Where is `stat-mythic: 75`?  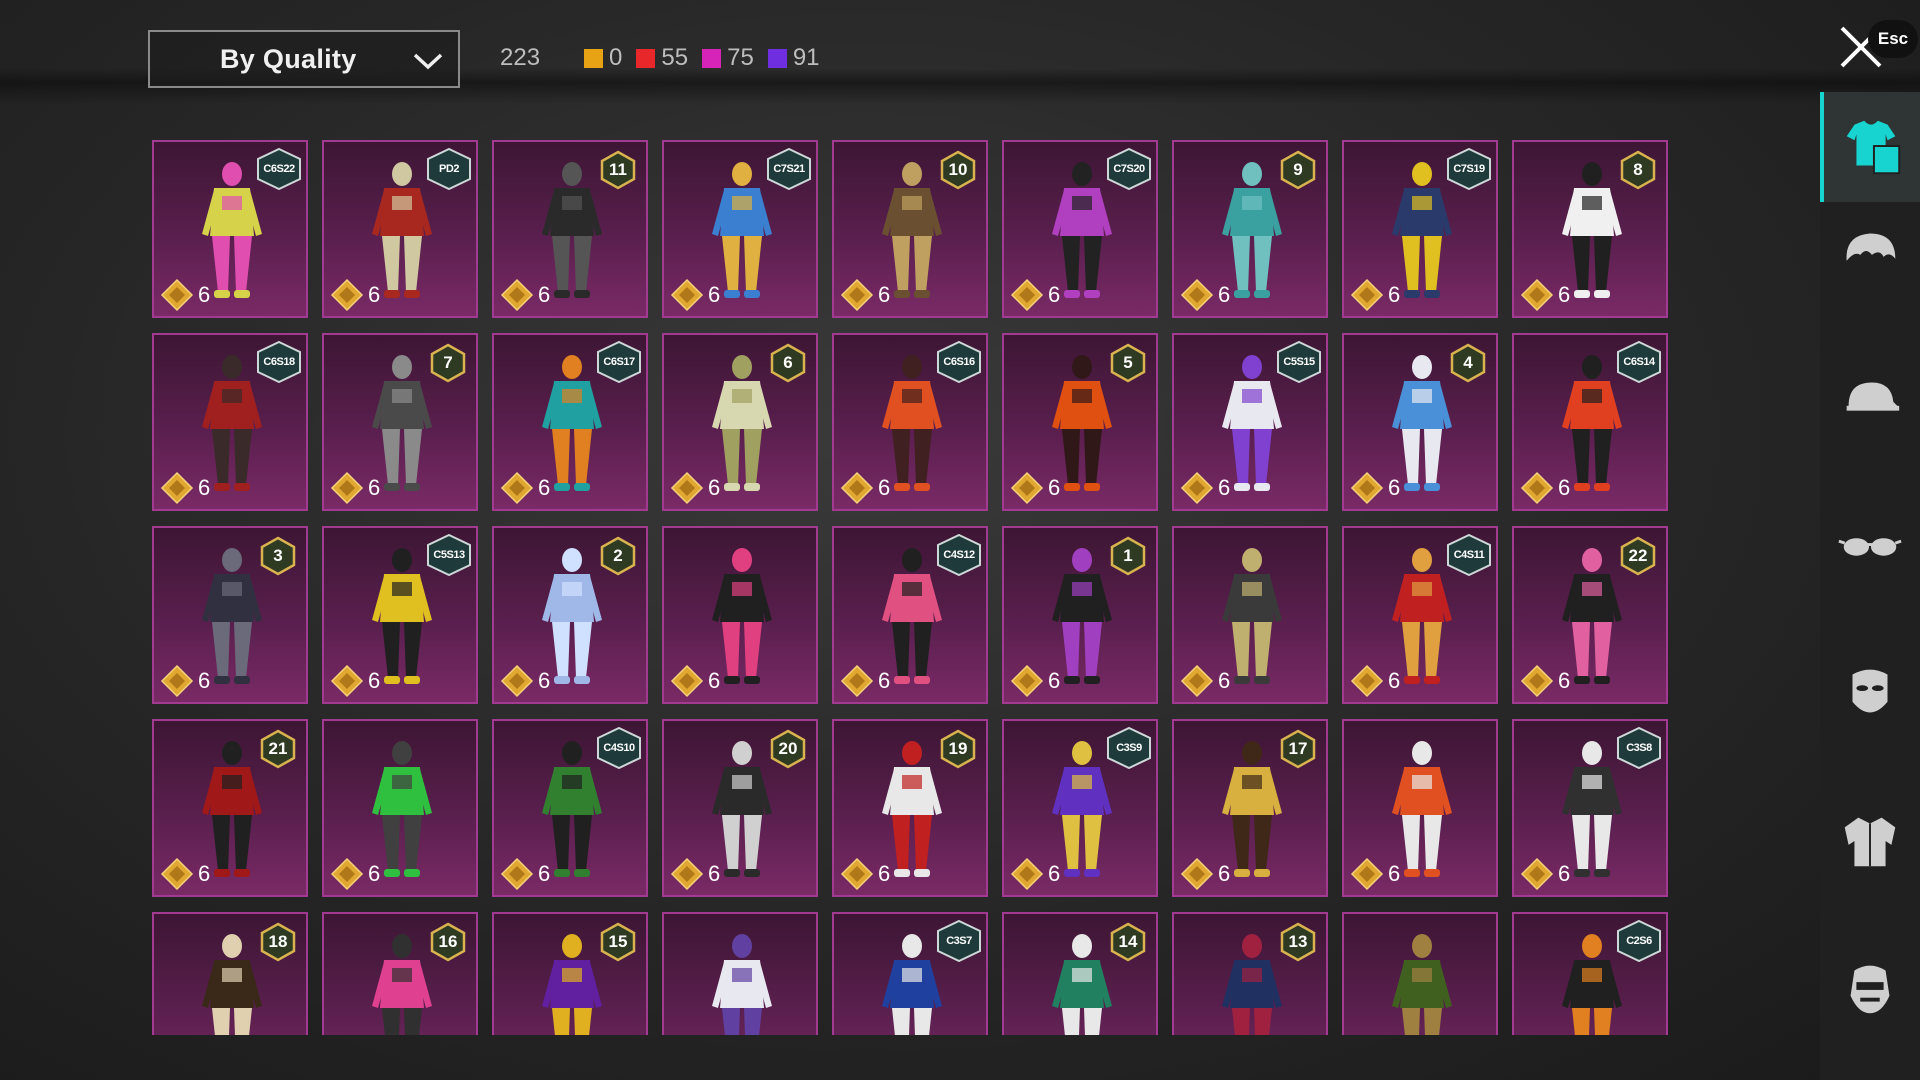
stat-mythic: 75 is located at coordinates (728, 58).